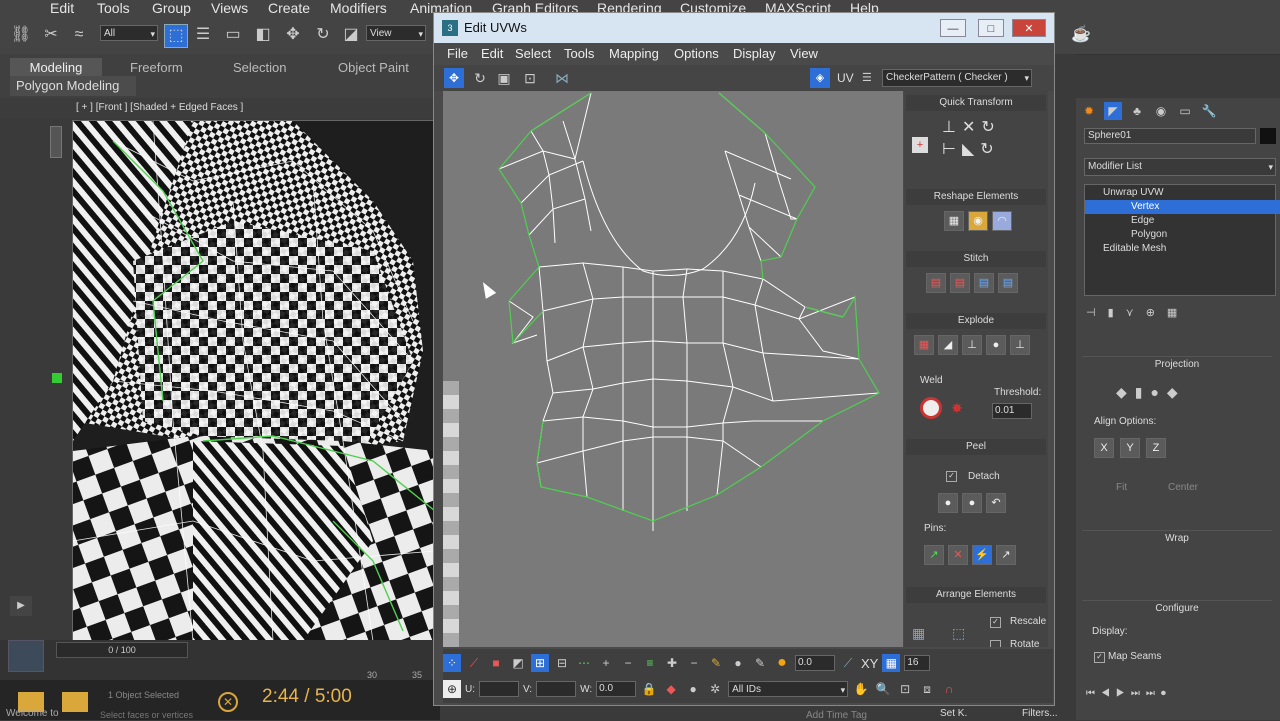 The image size is (1280, 721). Describe the element at coordinates (51, 35) in the screenshot. I see `unlink-icon: ✂` at that location.